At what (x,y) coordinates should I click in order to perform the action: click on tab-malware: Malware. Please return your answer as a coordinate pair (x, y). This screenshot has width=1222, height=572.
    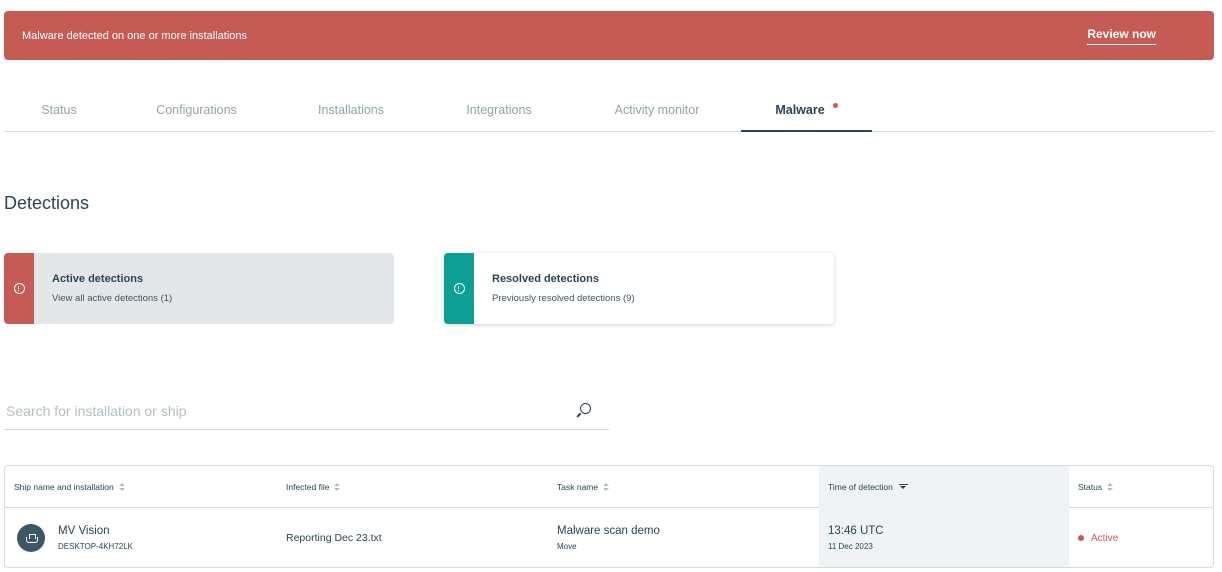
    Looking at the image, I should click on (806, 113).